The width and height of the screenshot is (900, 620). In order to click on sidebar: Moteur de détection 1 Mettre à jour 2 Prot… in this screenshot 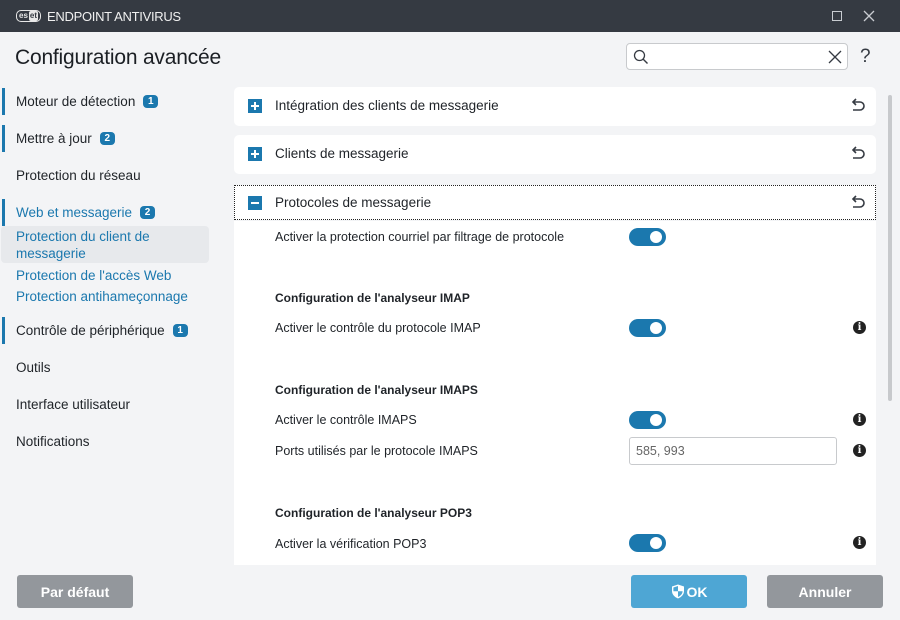, I will do `click(107, 269)`.